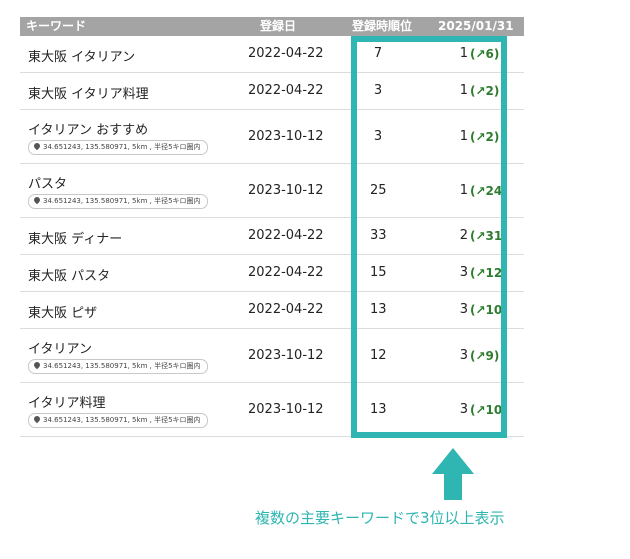 The image size is (630, 559). Describe the element at coordinates (378, 355) in the screenshot. I see `initial-rank: 12` at that location.